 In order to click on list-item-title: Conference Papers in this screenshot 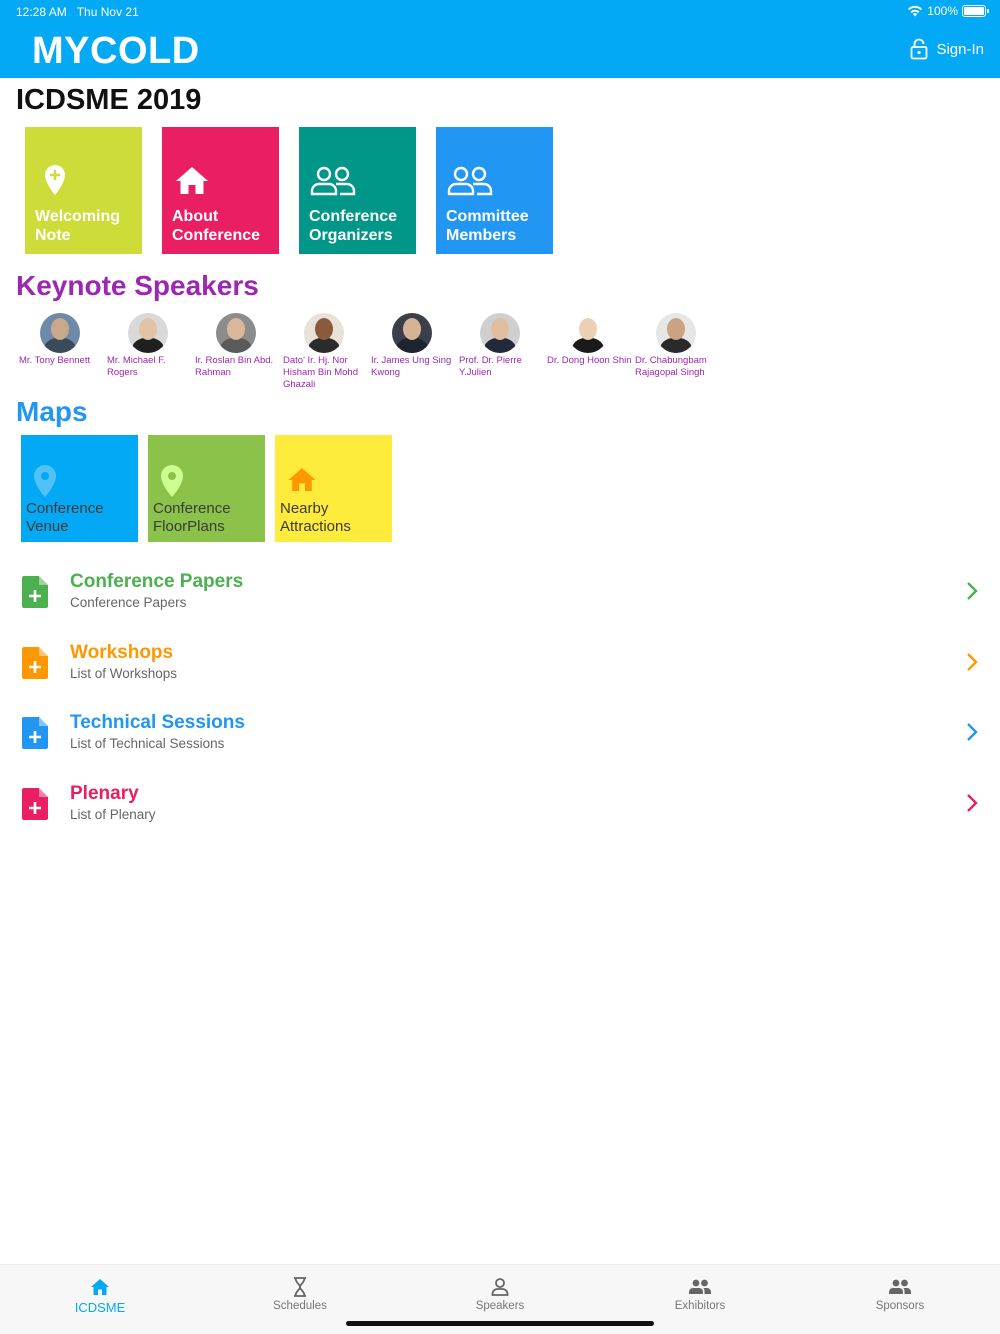, I will do `click(157, 581)`.